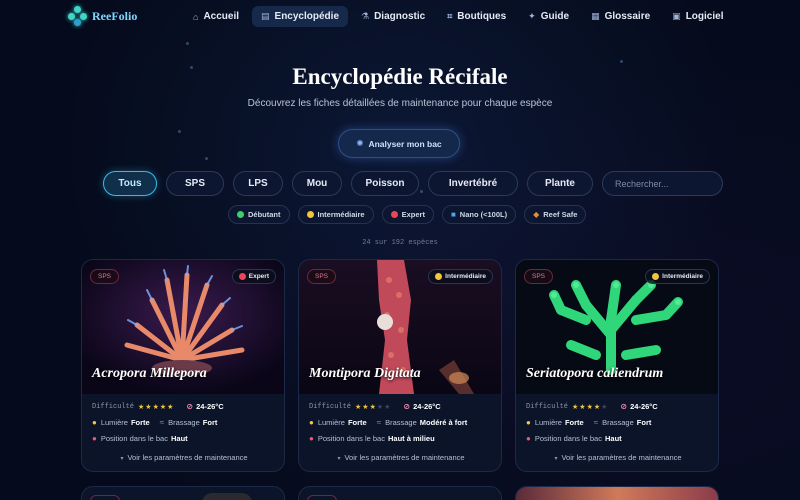  I want to click on tag-expert: Expert, so click(407, 214).